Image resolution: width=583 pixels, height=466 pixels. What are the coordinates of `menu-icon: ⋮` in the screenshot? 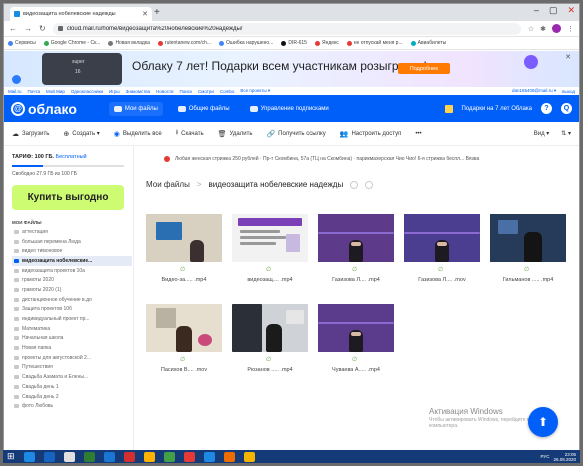 It's located at (570, 29).